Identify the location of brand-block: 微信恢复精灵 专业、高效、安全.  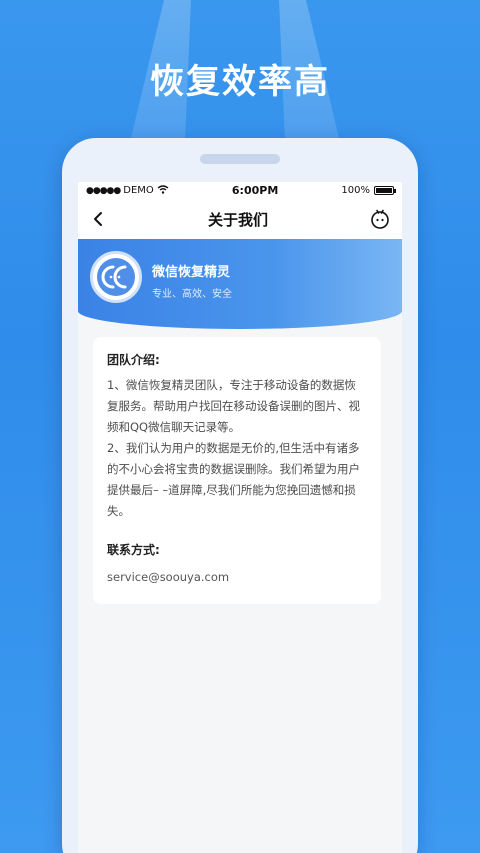
(192, 280).